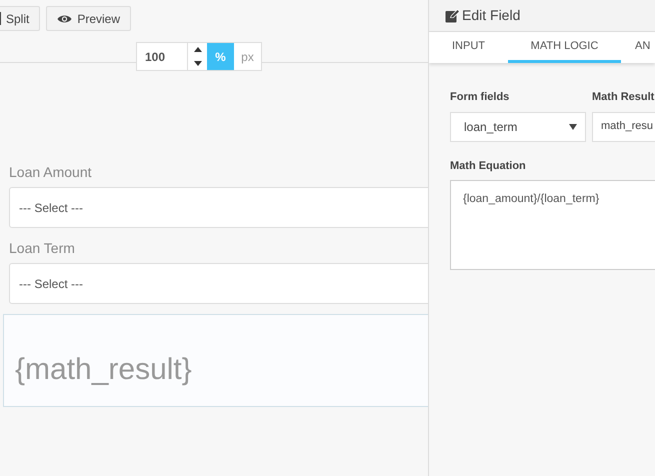 This screenshot has height=476, width=655. Describe the element at coordinates (480, 97) in the screenshot. I see `field-label: Form fields` at that location.